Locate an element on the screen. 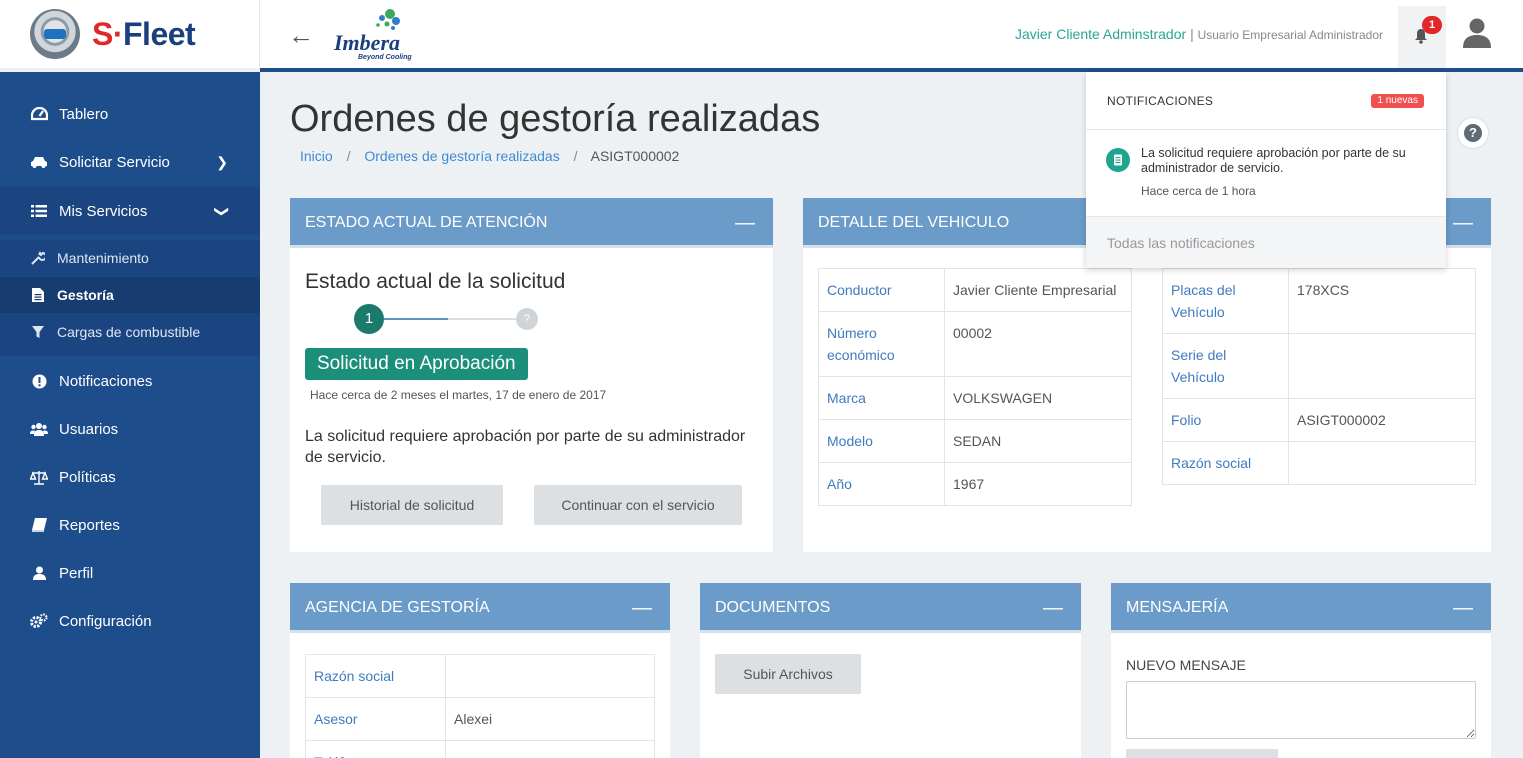 This screenshot has height=758, width=1523. sidebar-subitem-label: Cargas de combustible is located at coordinates (129, 332).